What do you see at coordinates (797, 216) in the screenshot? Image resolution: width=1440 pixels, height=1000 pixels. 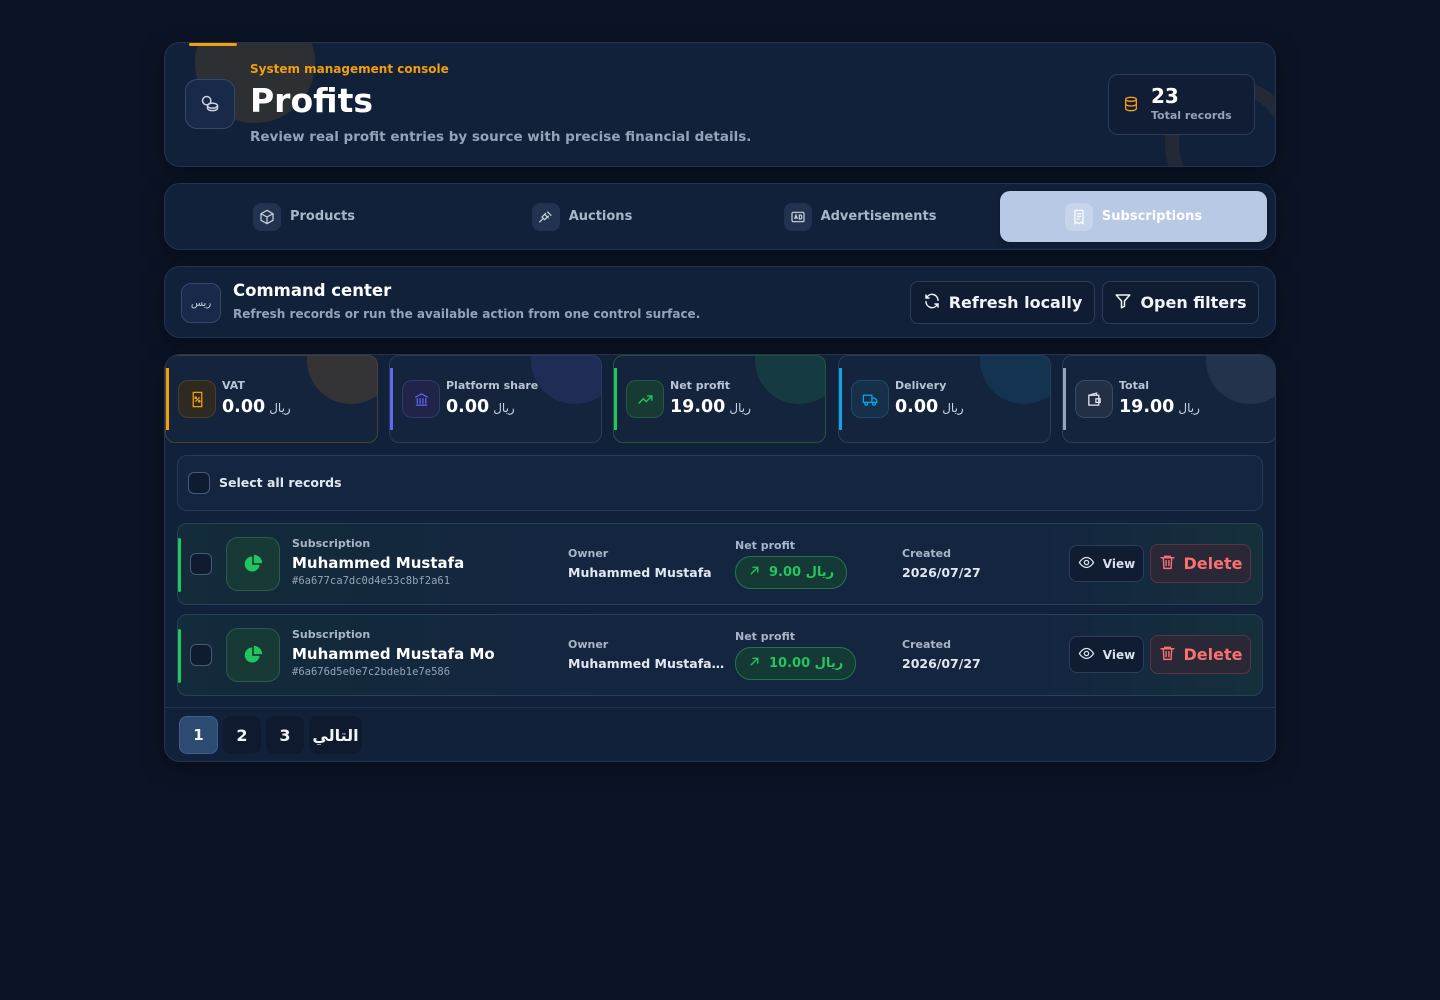 I see `ad-icon` at bounding box center [797, 216].